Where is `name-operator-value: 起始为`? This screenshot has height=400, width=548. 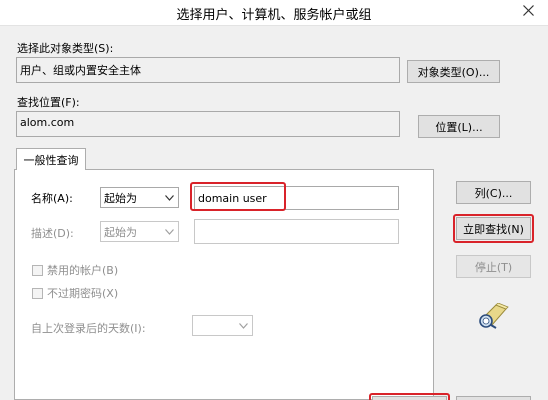 name-operator-value: 起始为 is located at coordinates (120, 198).